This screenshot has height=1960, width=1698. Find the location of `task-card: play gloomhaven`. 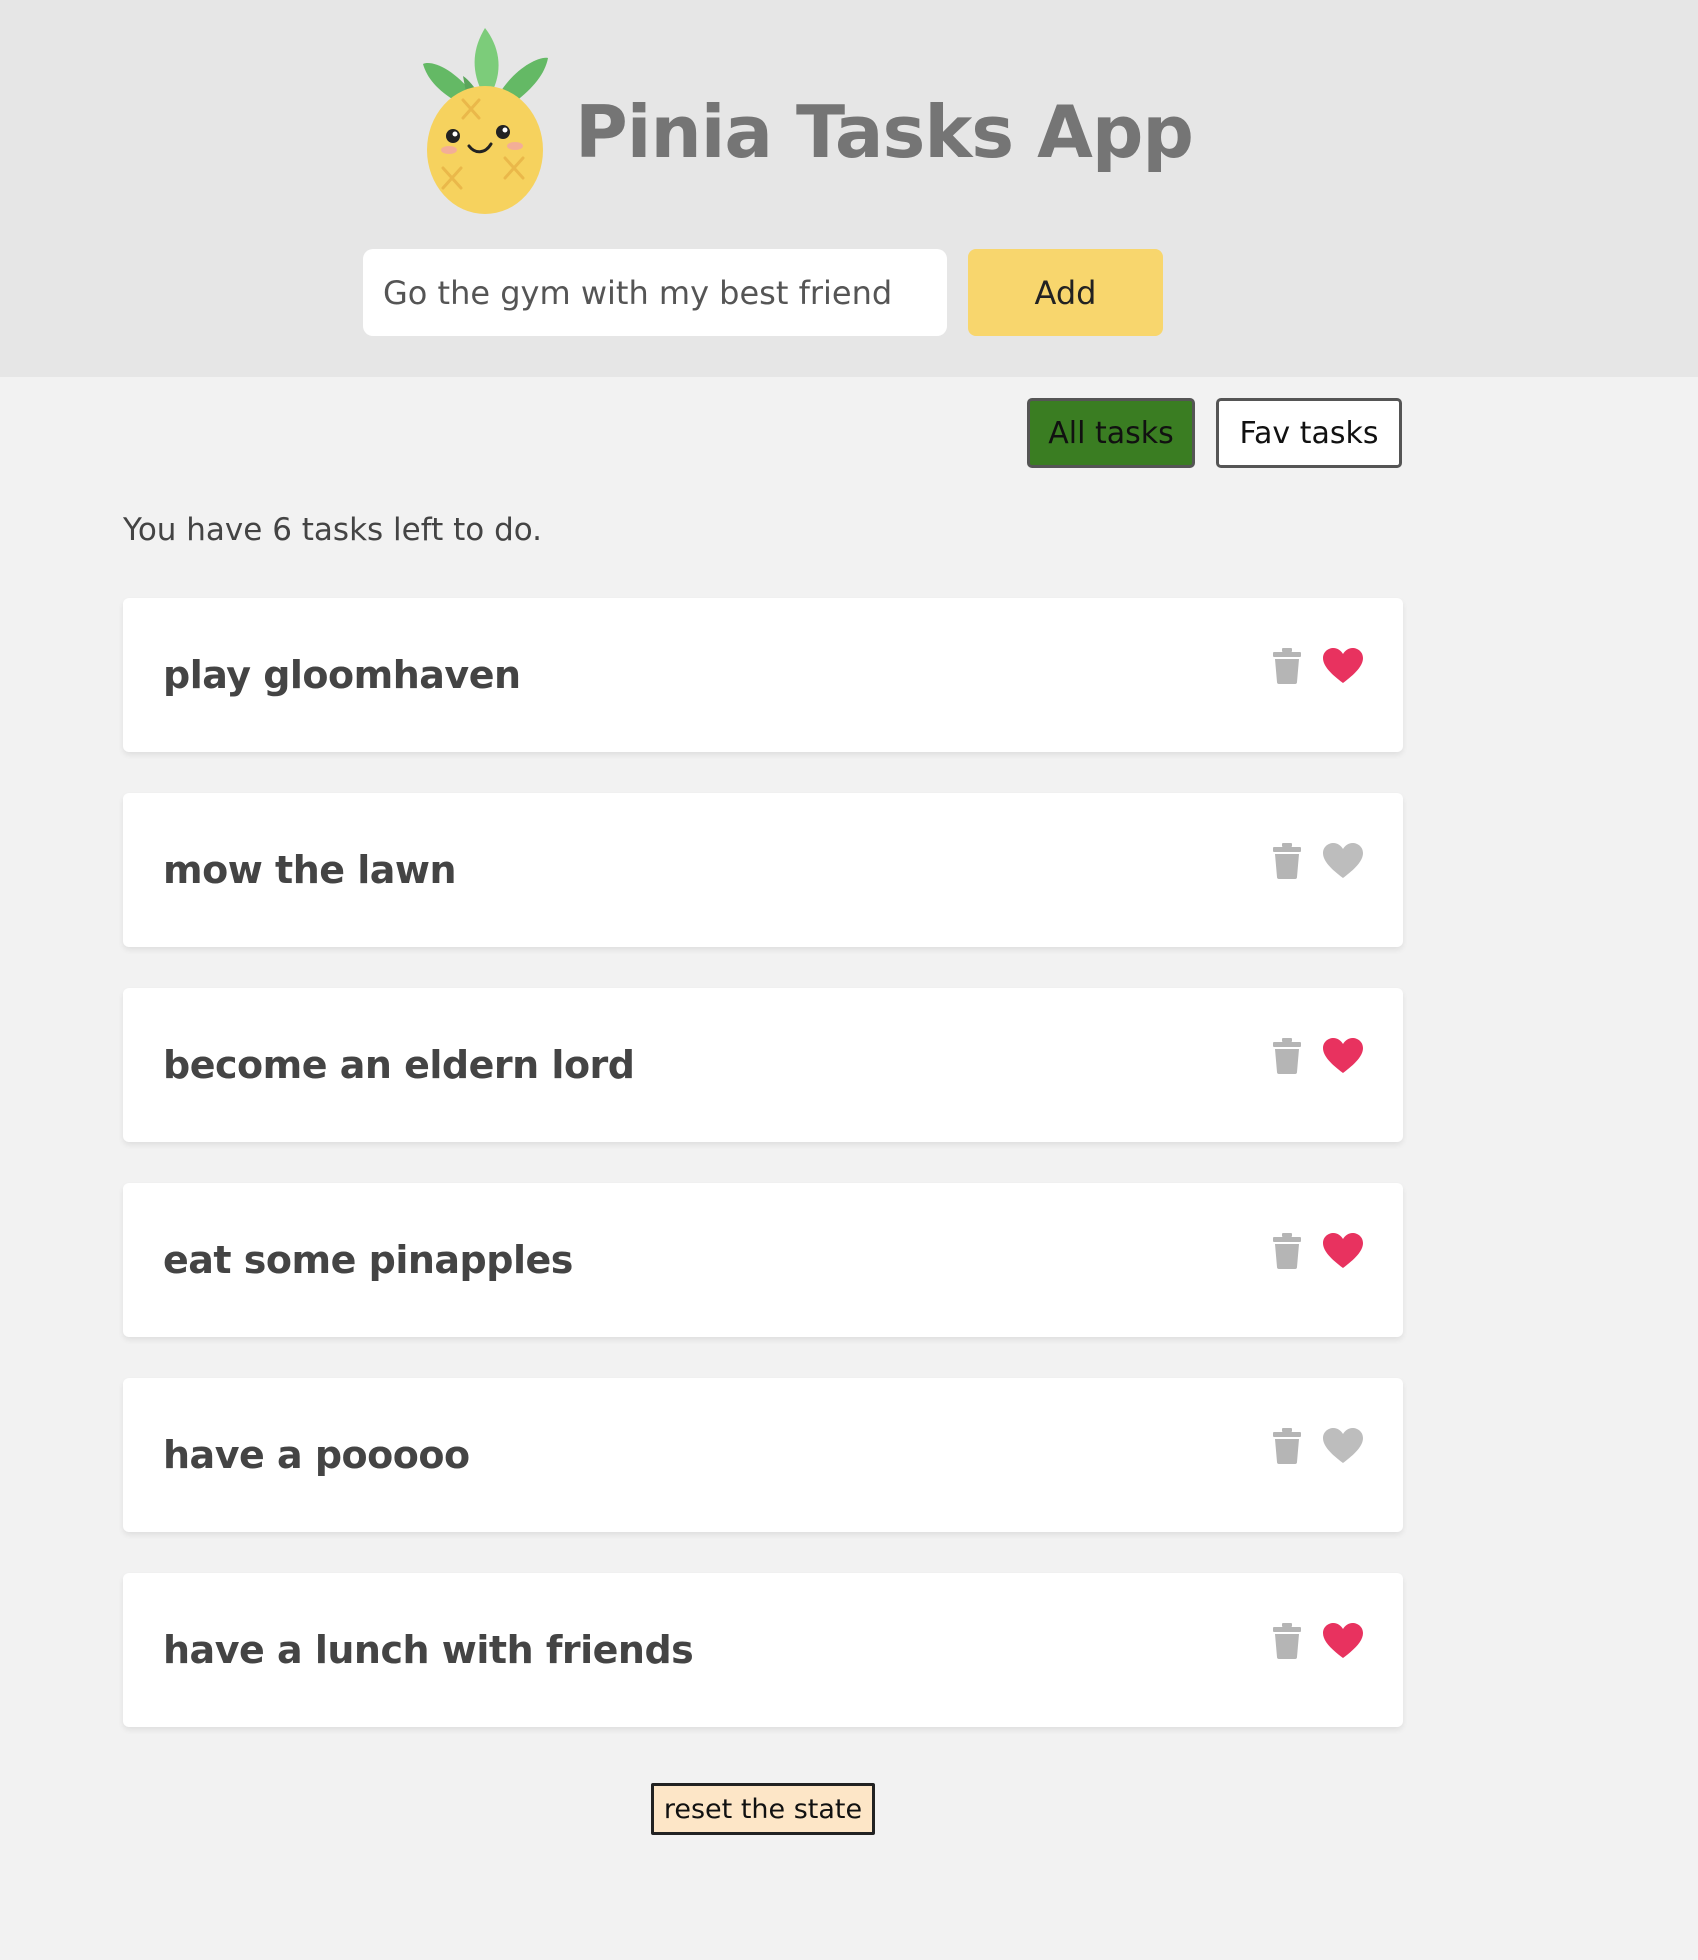

task-card: play gloomhaven is located at coordinates (763, 675).